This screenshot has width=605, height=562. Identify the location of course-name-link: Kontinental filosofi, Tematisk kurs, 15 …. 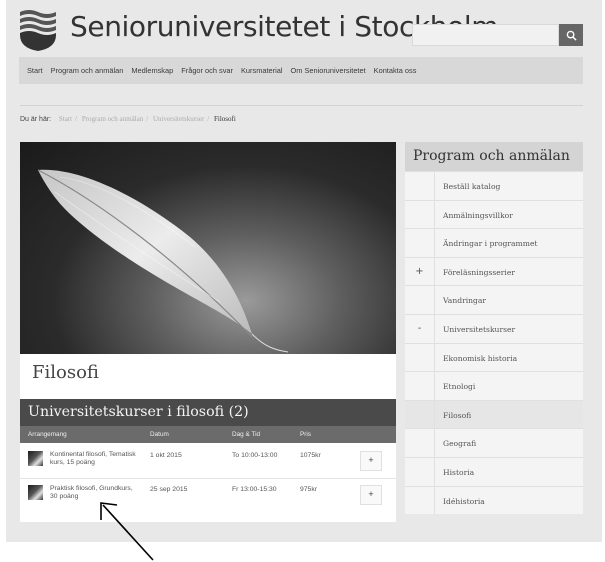
(95, 459).